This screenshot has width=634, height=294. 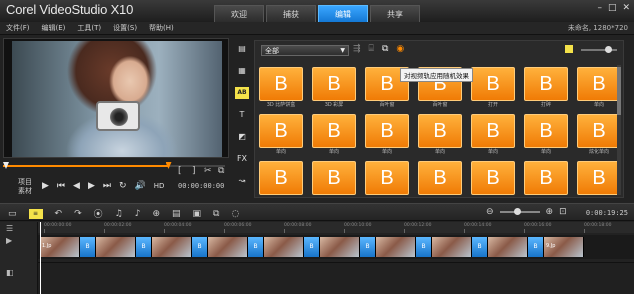 I want to click on split-screen-icon: ⧉, so click(x=216, y=214).